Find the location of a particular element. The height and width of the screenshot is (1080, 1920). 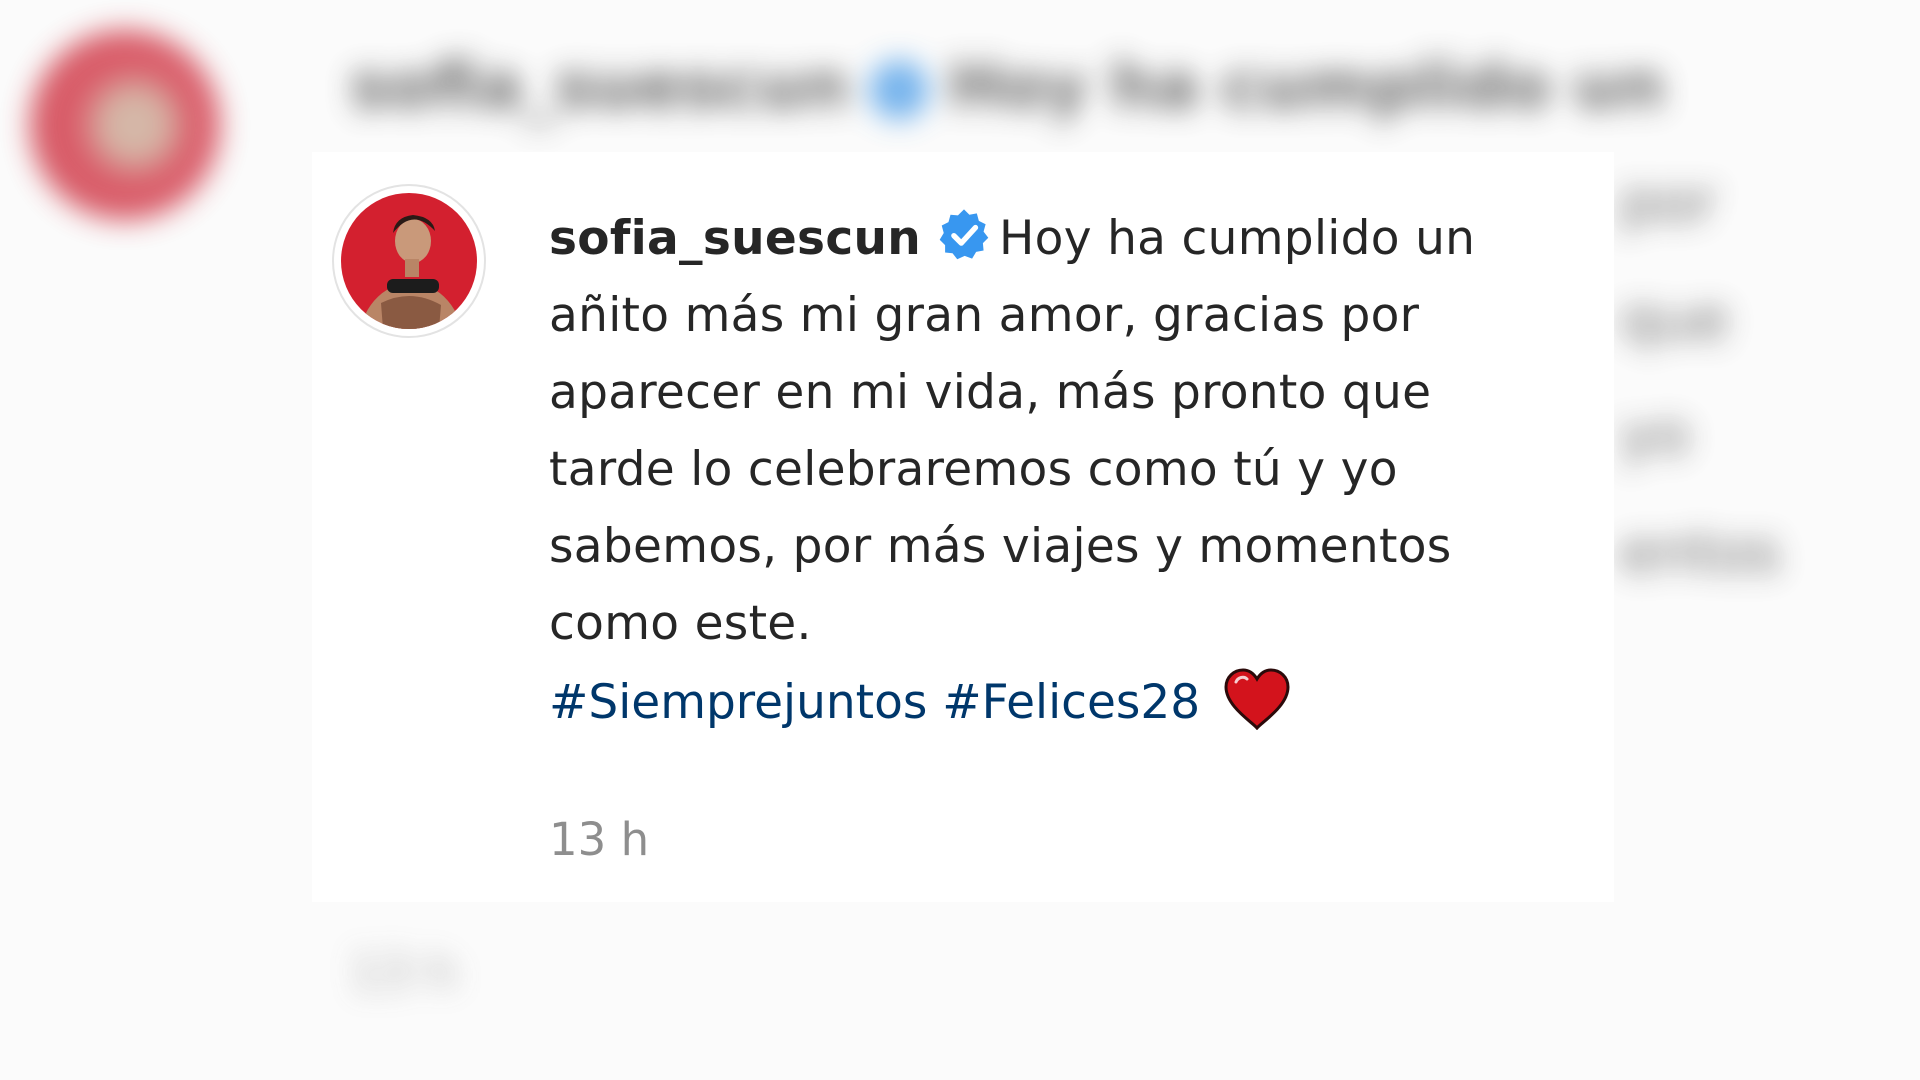

verified-badge-icon is located at coordinates (964, 234).